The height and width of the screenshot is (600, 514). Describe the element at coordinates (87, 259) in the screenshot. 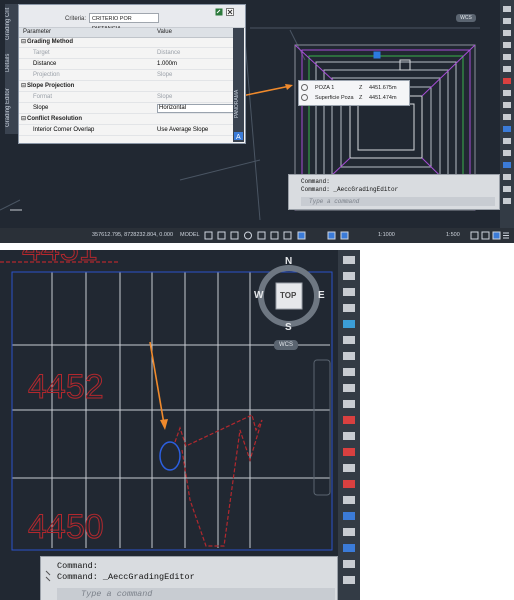

I see `contour-elevation-label: 4451` at that location.